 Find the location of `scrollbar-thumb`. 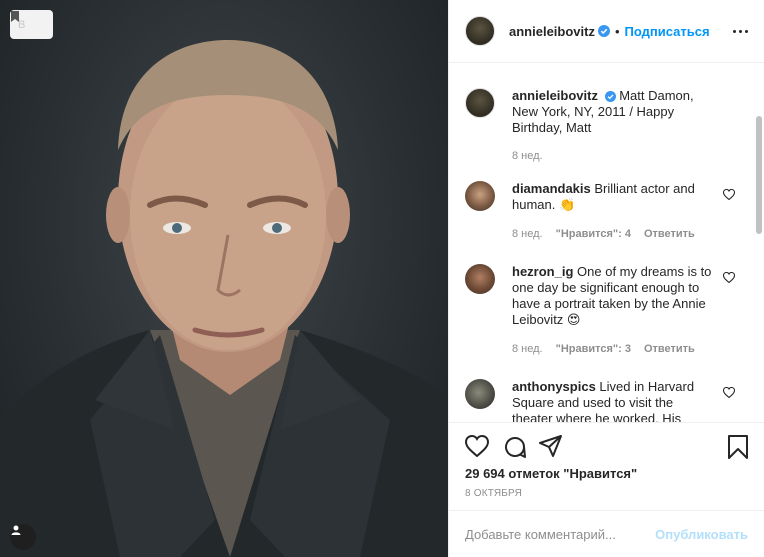

scrollbar-thumb is located at coordinates (759, 175).